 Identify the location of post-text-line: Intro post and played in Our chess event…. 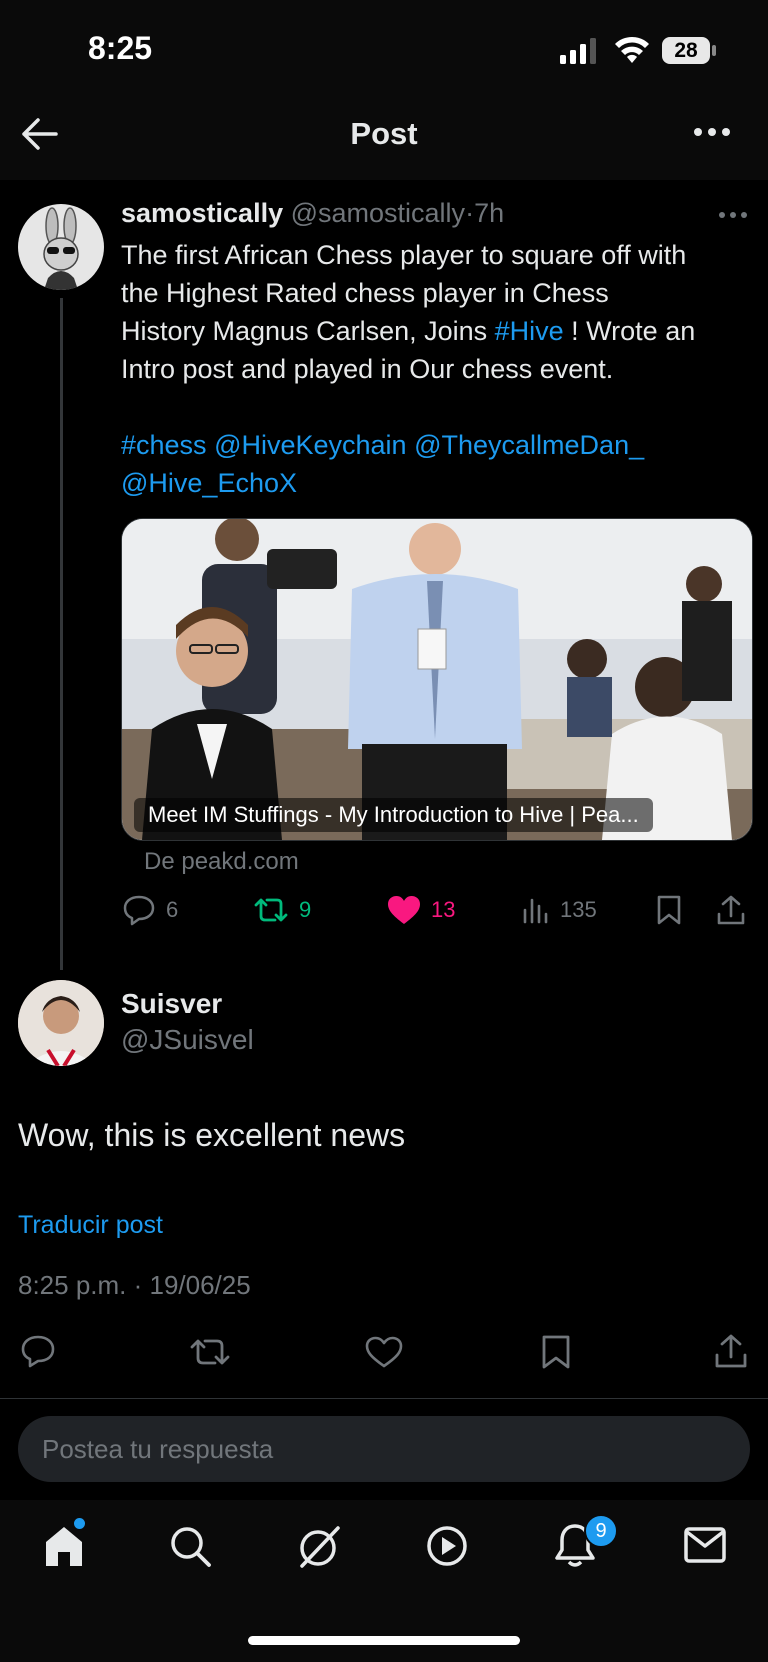
(367, 369).